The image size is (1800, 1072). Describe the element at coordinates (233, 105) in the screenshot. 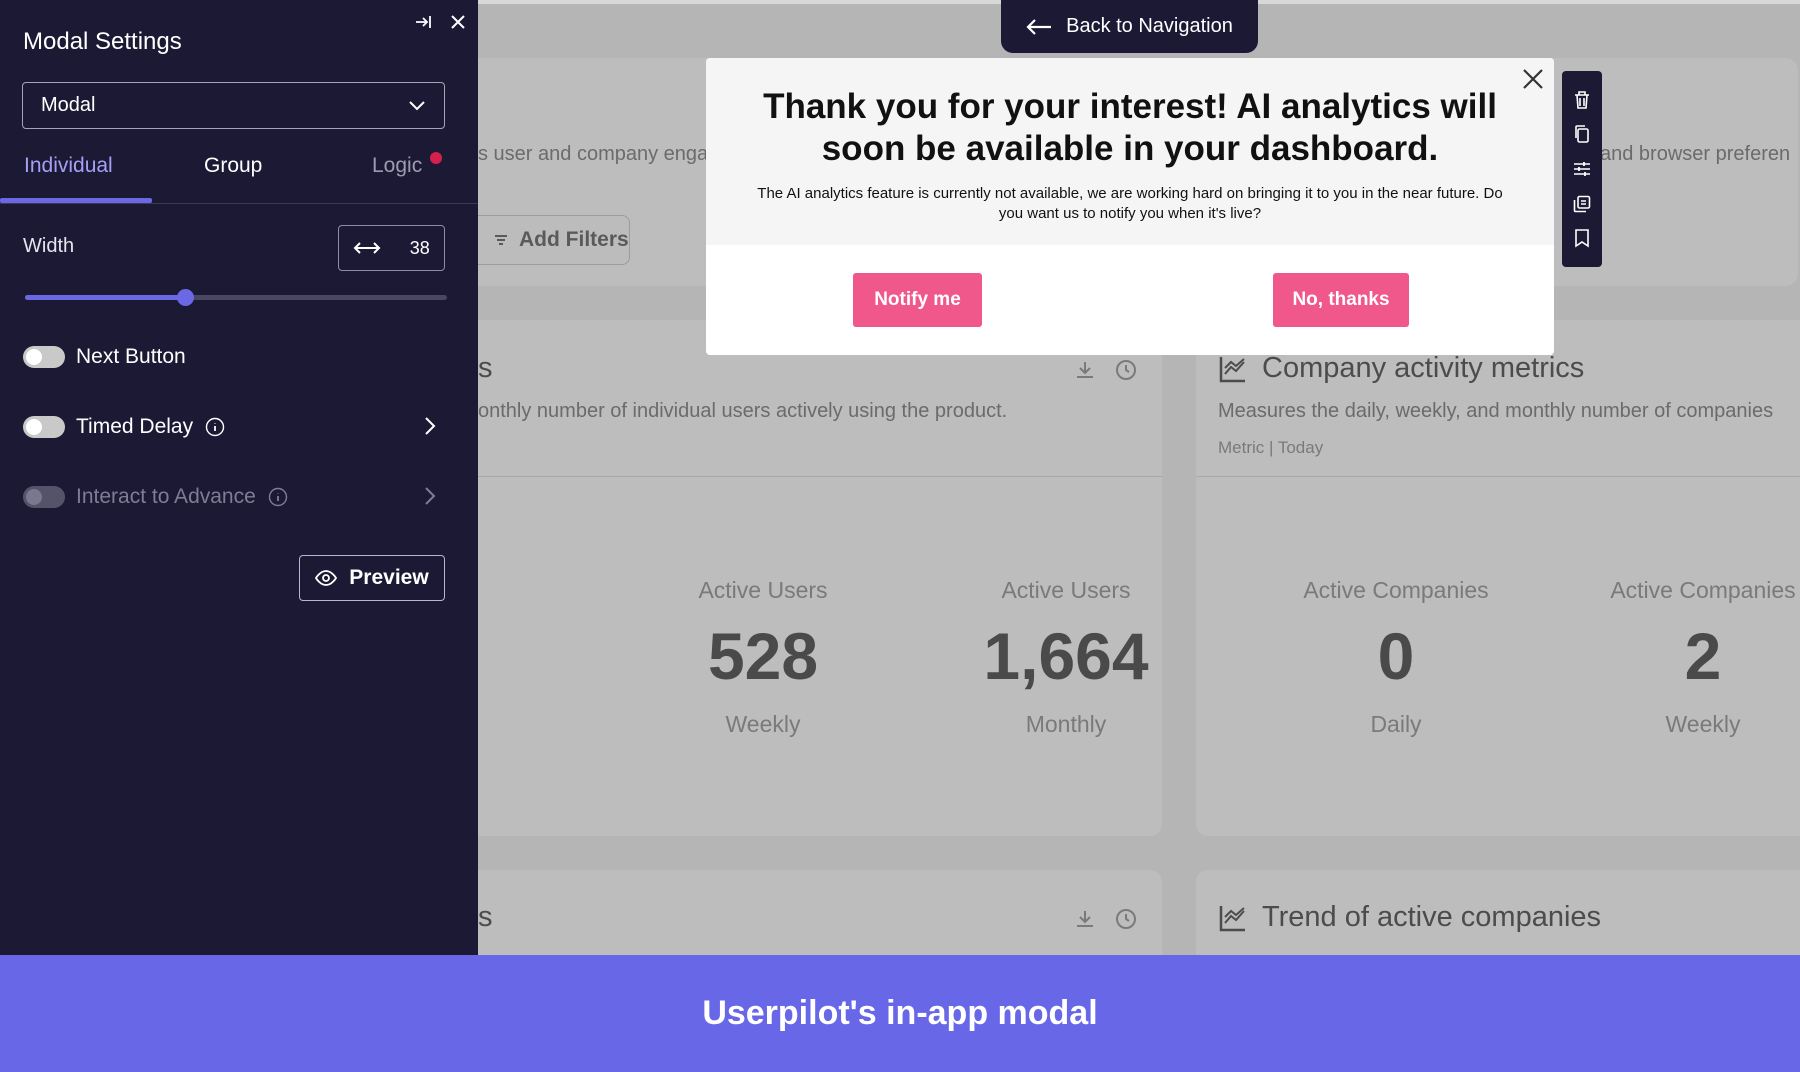

I see `content-type-select: Modal` at that location.